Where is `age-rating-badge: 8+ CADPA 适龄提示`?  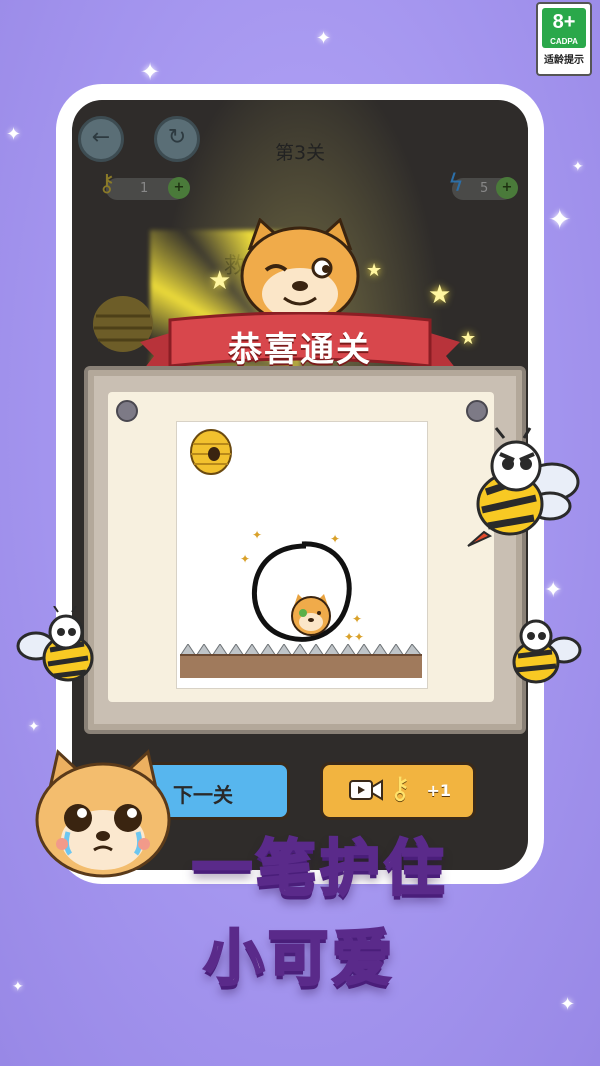 age-rating-badge: 8+ CADPA 适龄提示 is located at coordinates (564, 39).